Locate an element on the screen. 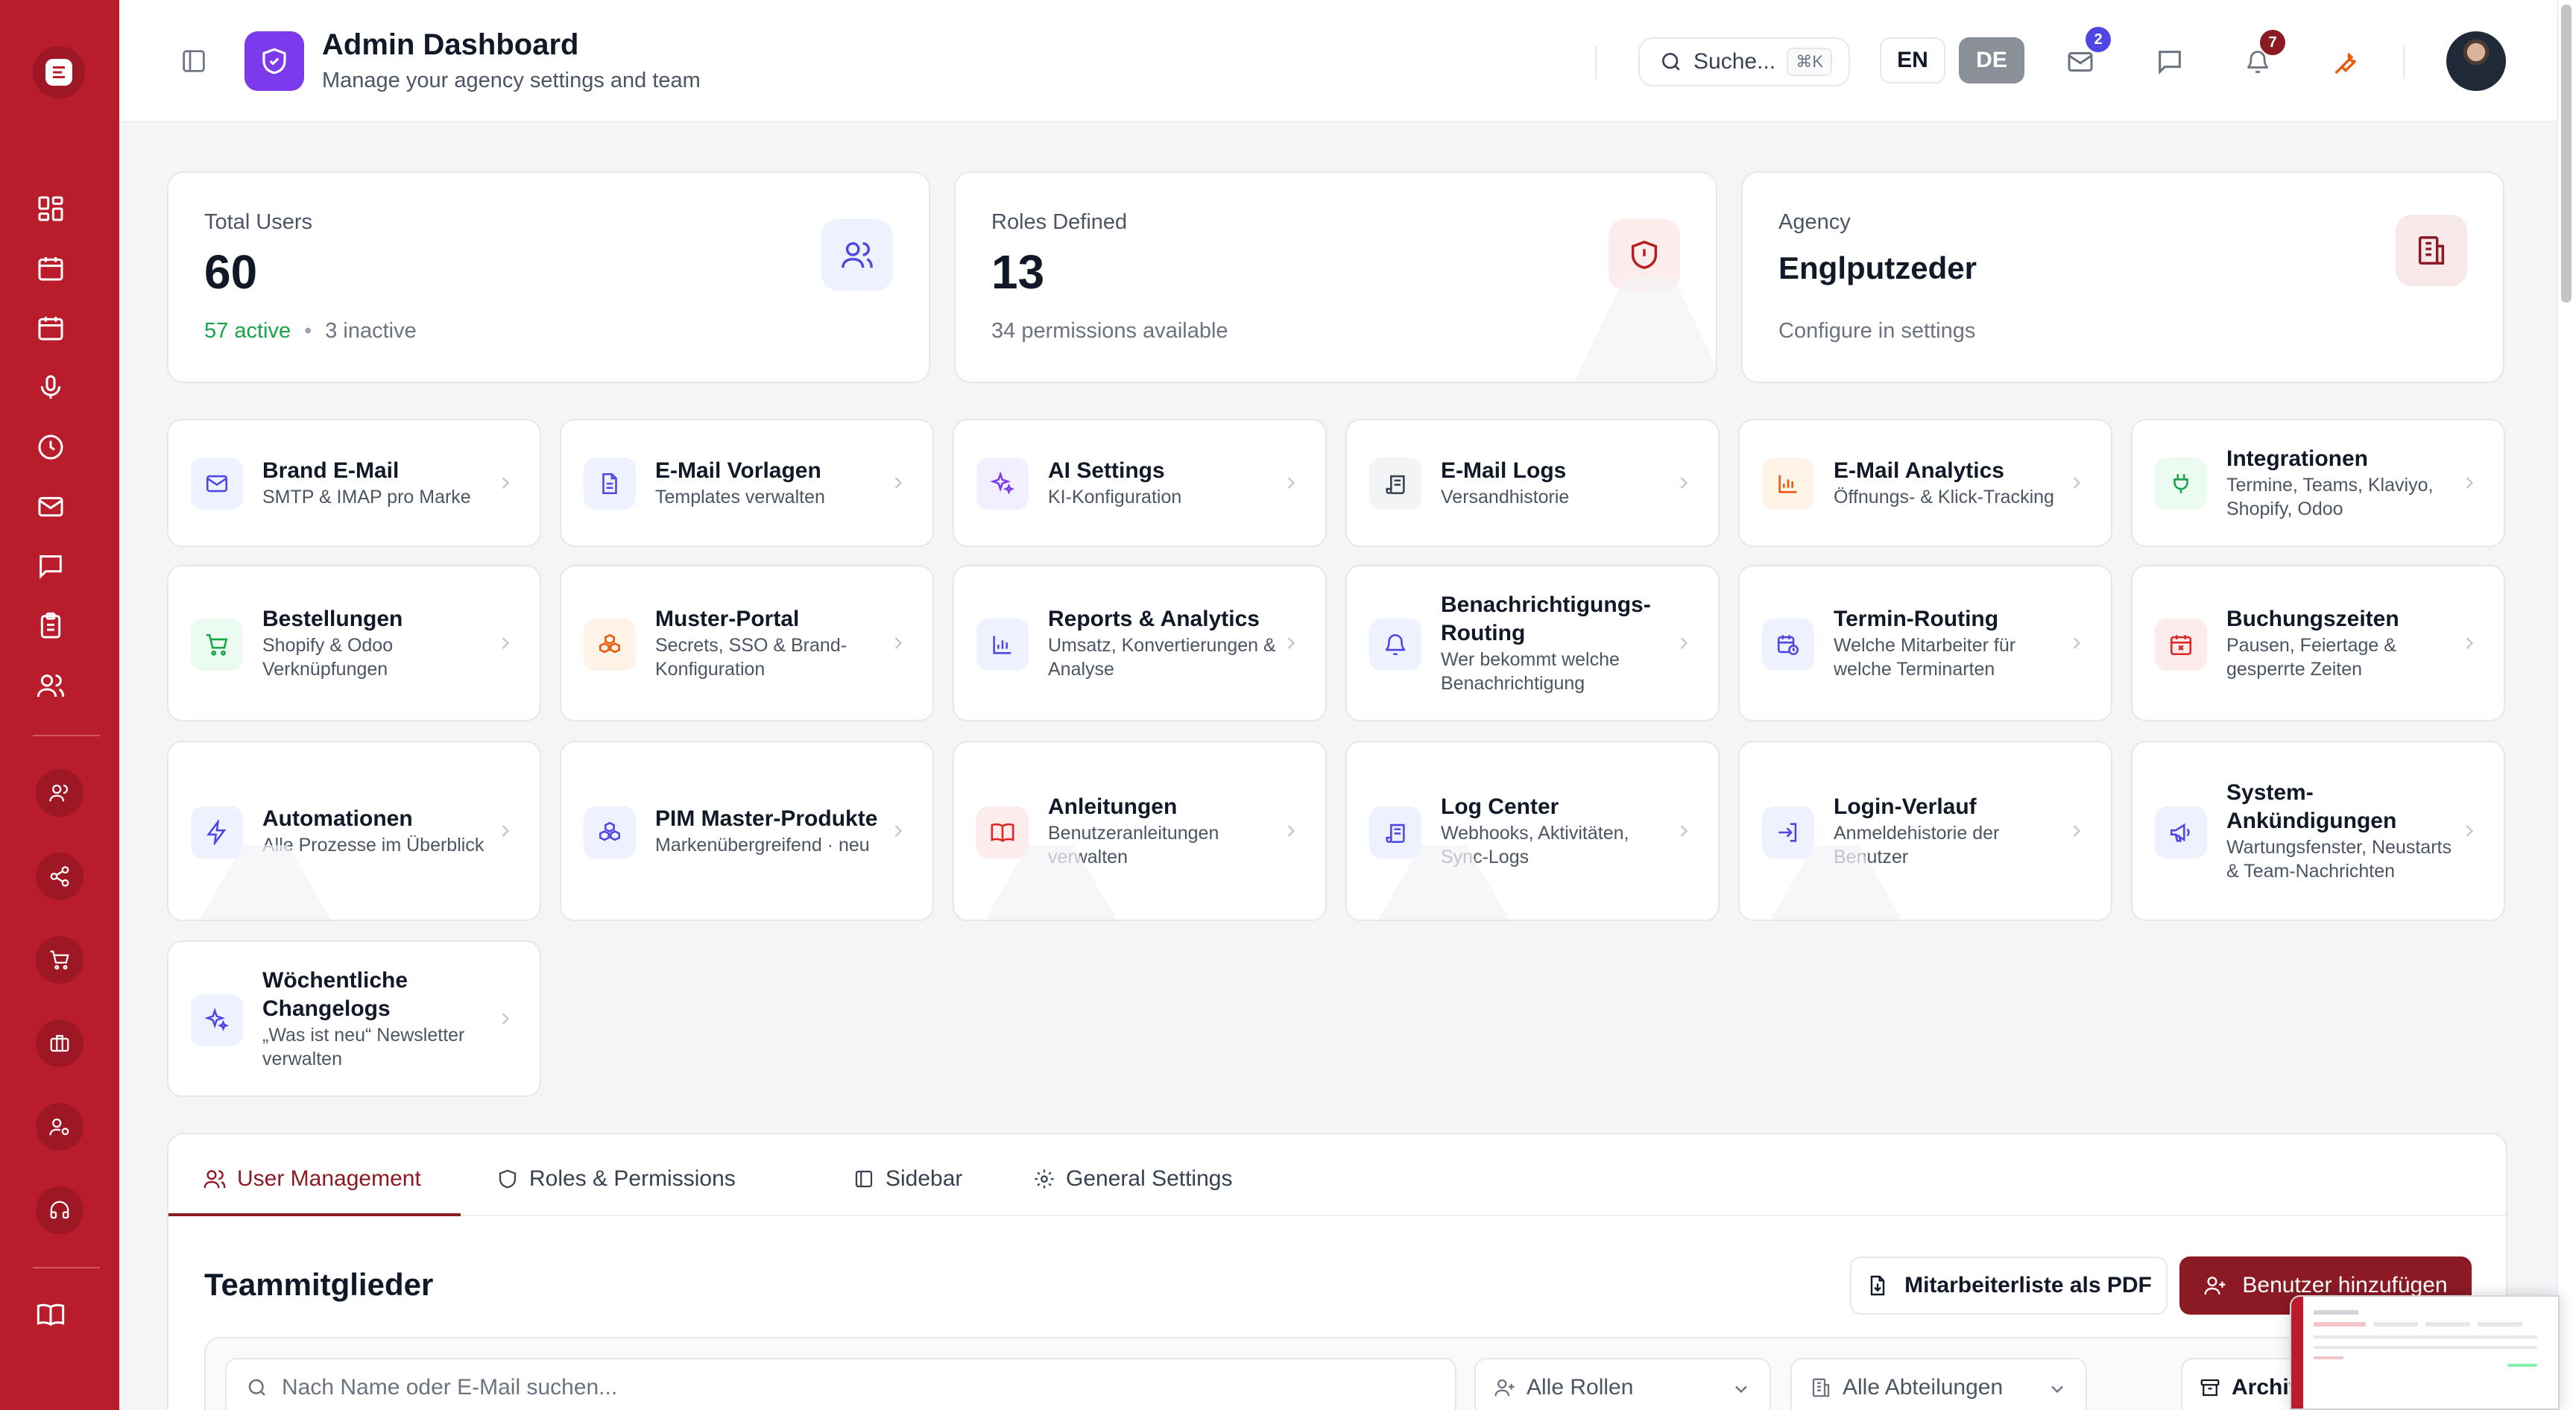 This screenshot has width=2576, height=1410. department-filter-select: Alle Abteilungen is located at coordinates (1939, 1384).